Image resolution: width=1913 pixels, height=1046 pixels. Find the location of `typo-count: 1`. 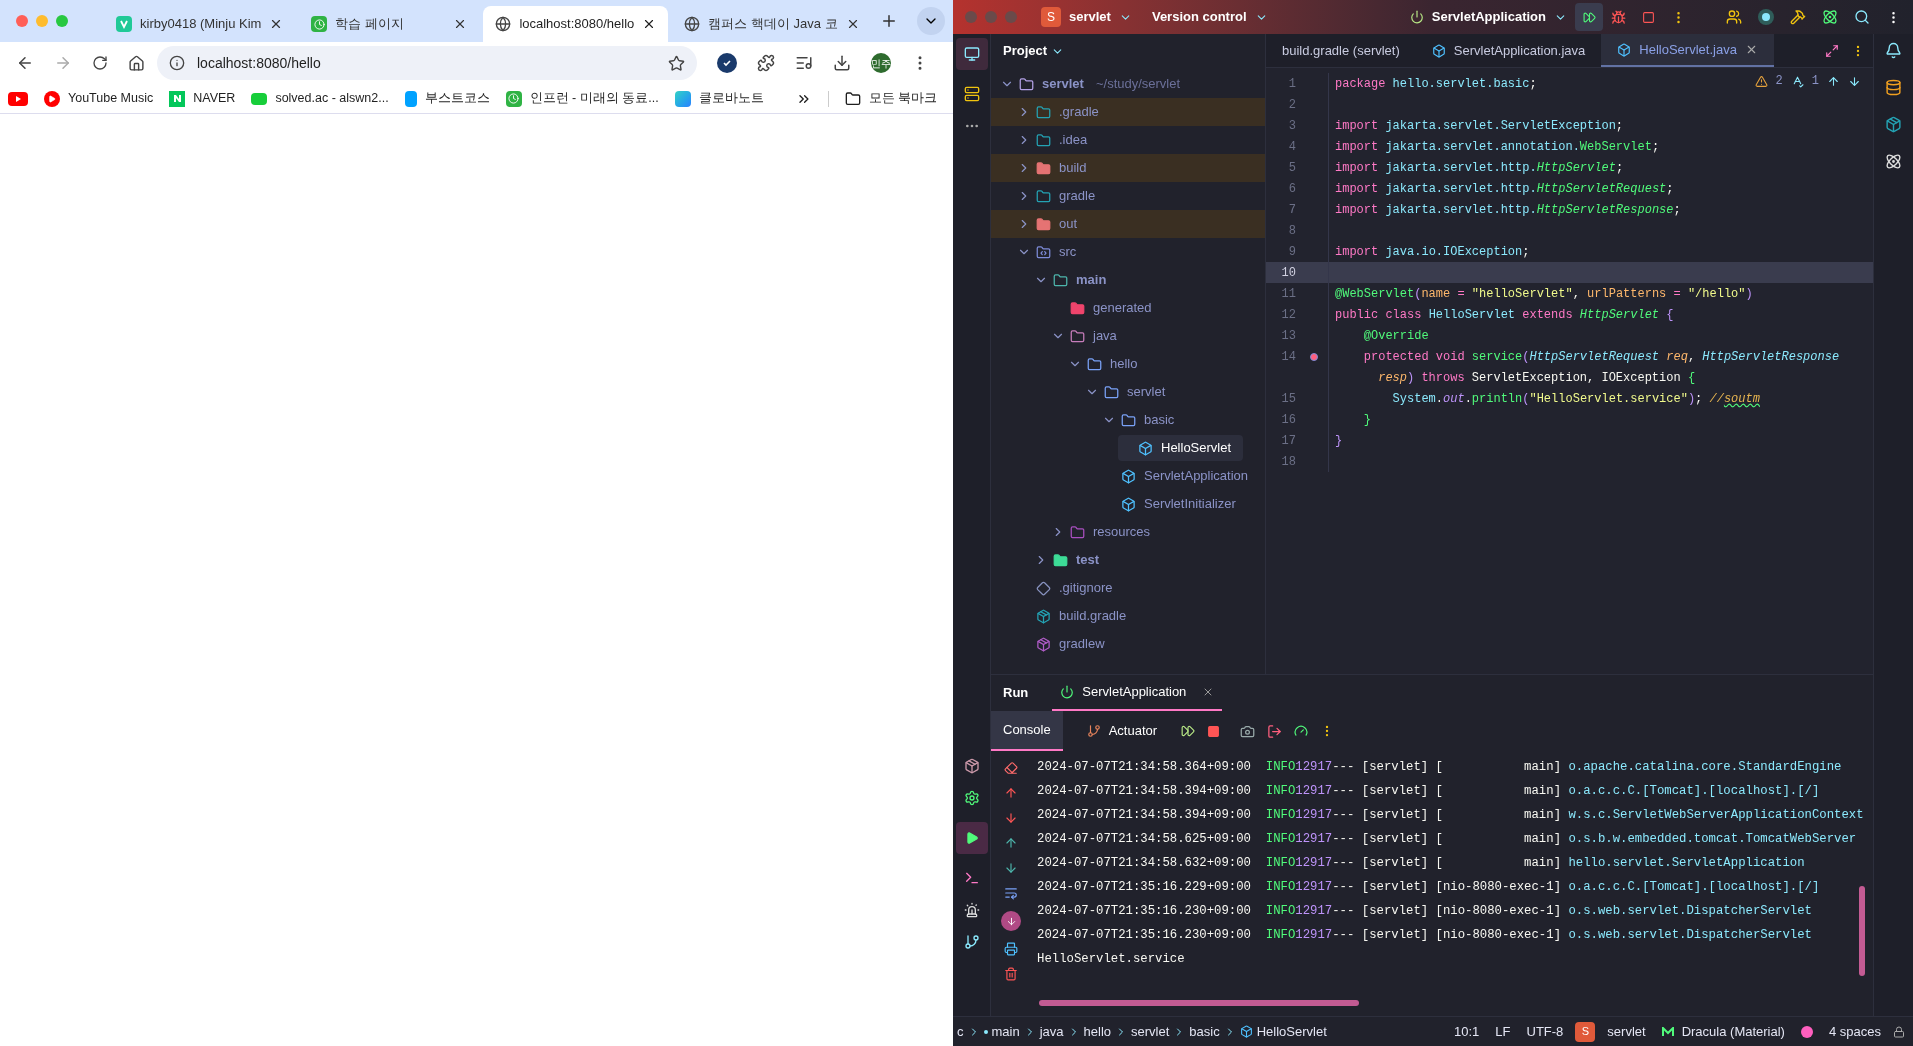

typo-count: 1 is located at coordinates (1815, 81).